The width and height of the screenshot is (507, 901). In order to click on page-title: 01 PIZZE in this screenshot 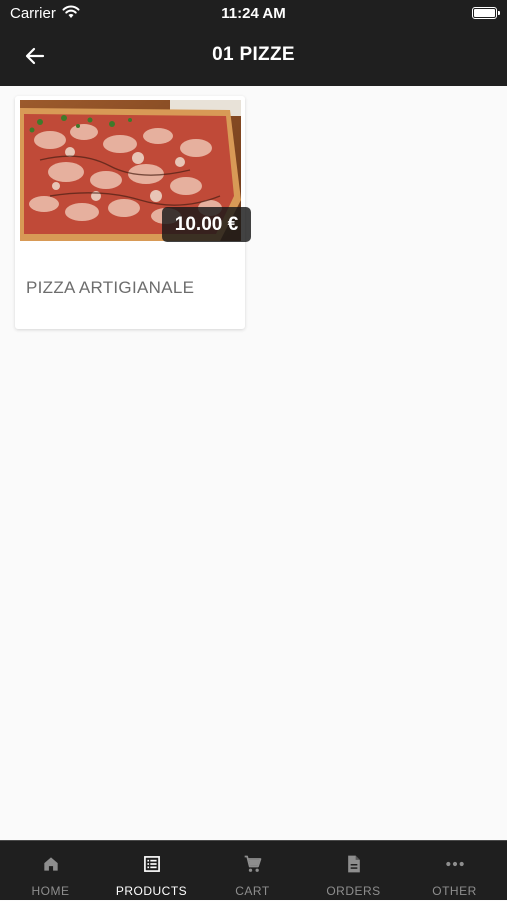, I will do `click(253, 54)`.